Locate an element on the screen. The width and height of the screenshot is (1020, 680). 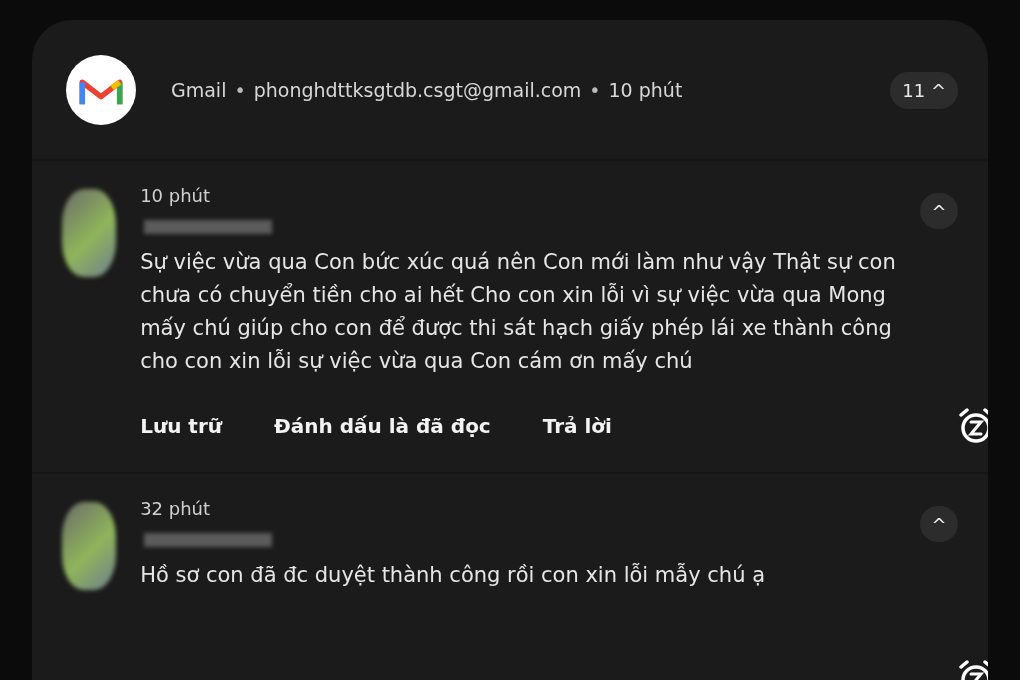
message-text: Sự việc vừa qua Con bức xúc quá nên Con mới làm như vậy Thật sự con chưa có chuyển tiền cho ai hết Cho con xin lỗi vì sự việc vừa qua Mong mấy chú giúp cho con để được thi sát hạch giấy phép lái xe thành công cho con xin lỗi sự việc vừa qua Con cám ơn mấy chú is located at coordinates (518, 312).